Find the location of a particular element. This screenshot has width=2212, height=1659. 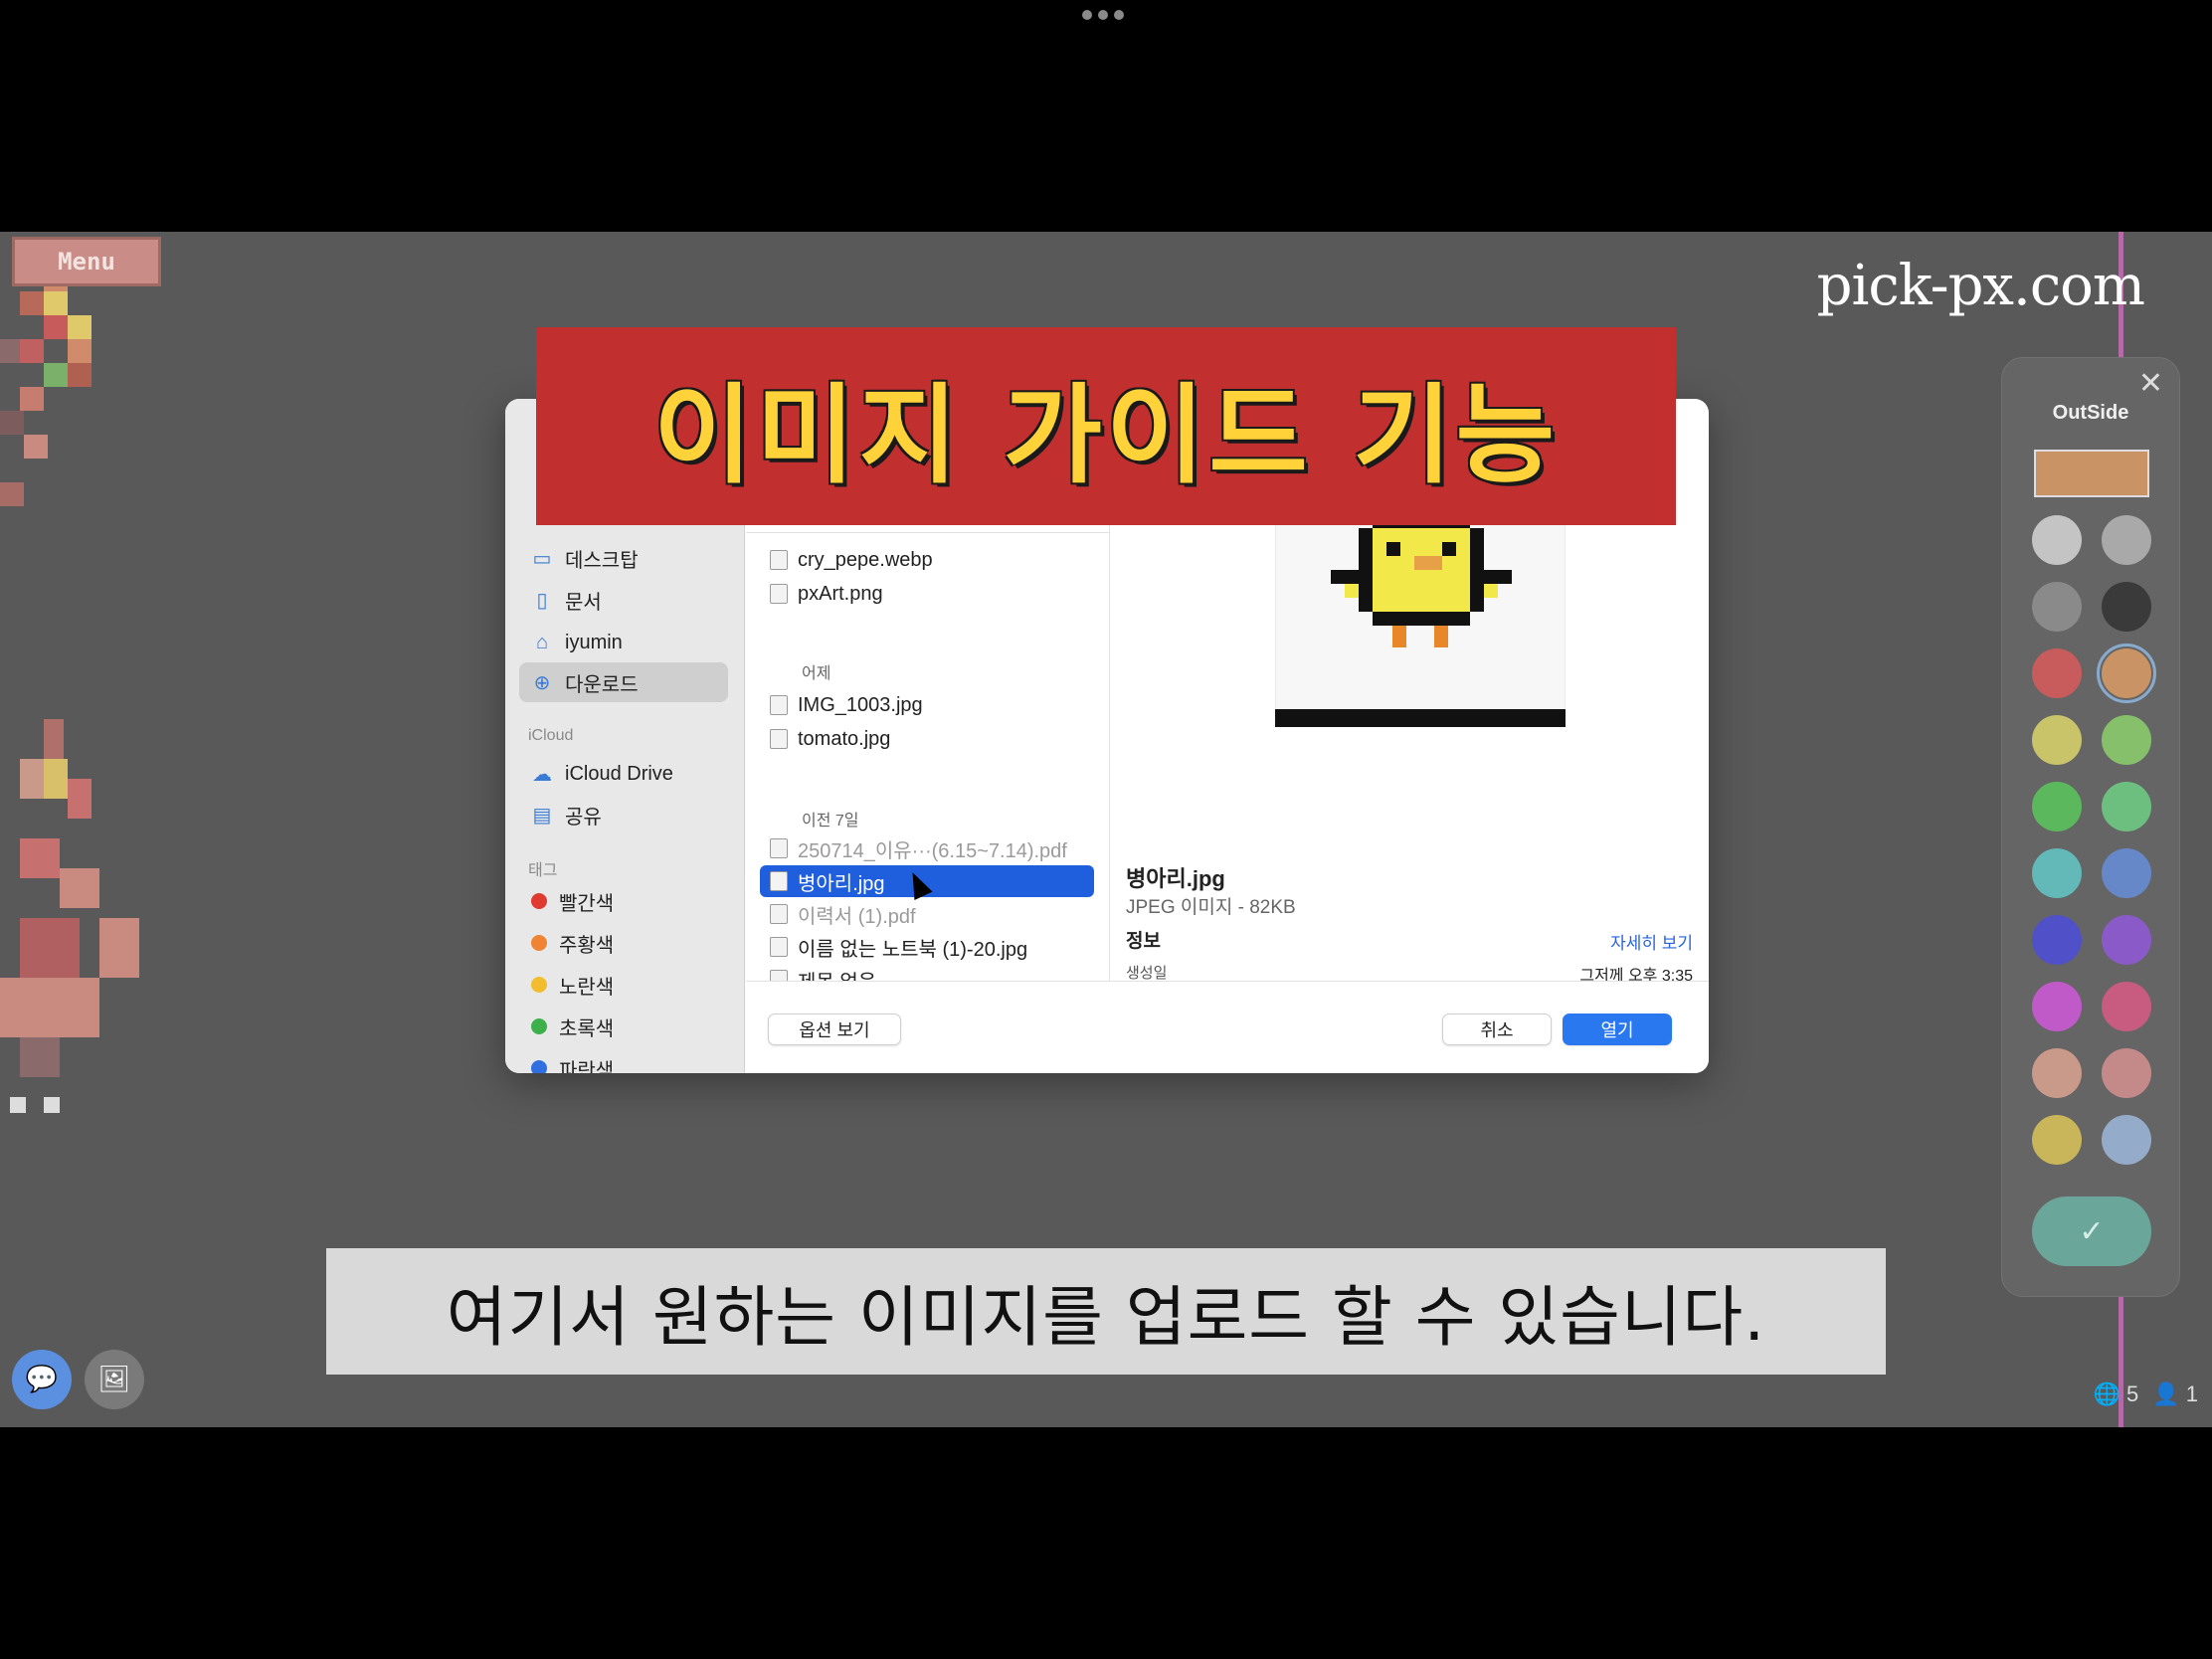

created-label: 생성일 is located at coordinates (1147, 973).